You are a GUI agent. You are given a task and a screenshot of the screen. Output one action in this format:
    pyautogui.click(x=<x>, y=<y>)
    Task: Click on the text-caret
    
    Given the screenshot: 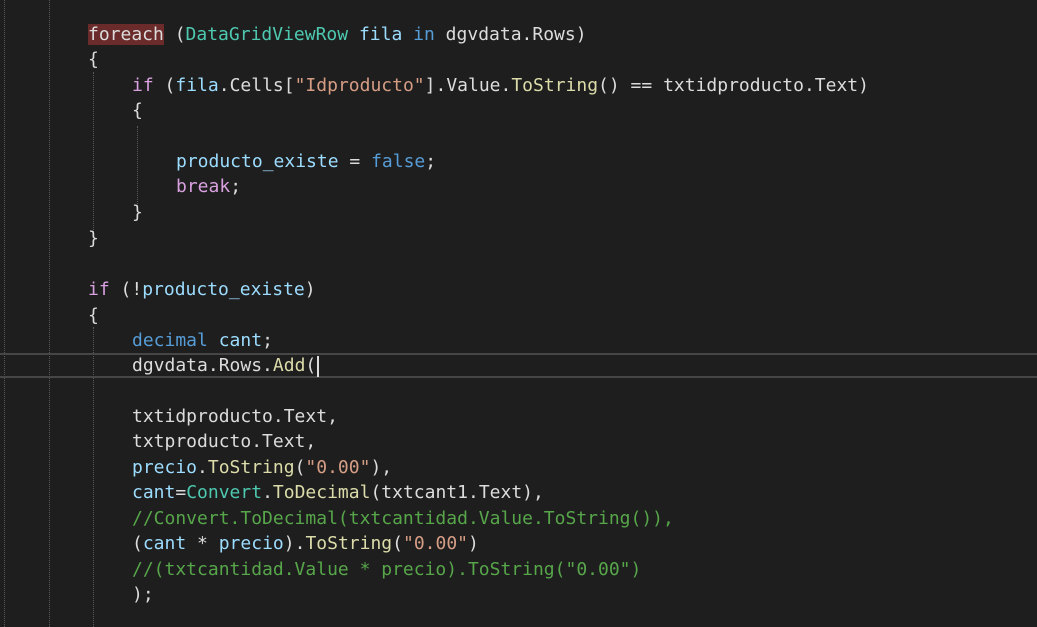 What is the action you would take?
    pyautogui.click(x=318, y=366)
    